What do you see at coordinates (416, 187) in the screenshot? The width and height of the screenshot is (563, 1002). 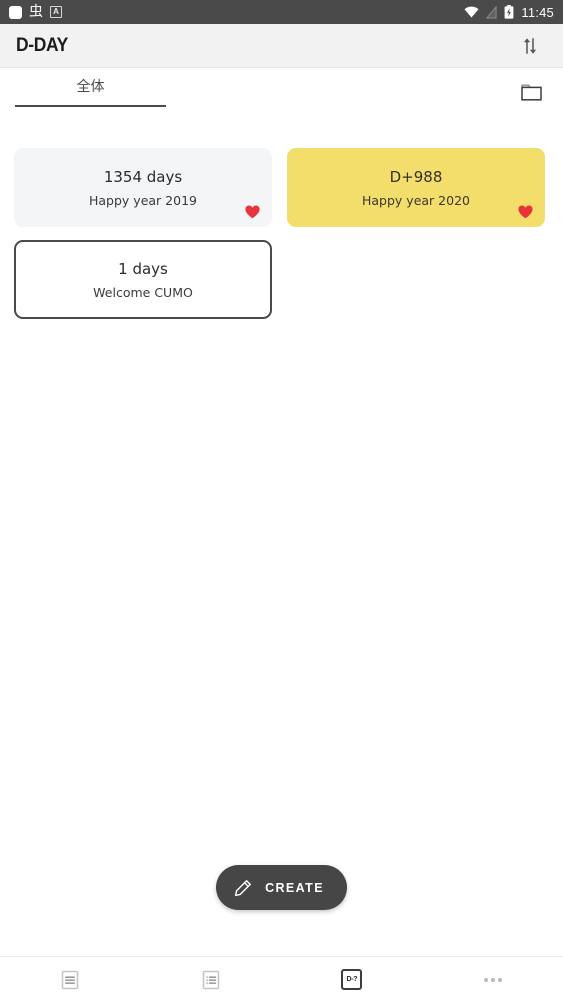 I see `dday-card: D+988 Happy year 2020` at bounding box center [416, 187].